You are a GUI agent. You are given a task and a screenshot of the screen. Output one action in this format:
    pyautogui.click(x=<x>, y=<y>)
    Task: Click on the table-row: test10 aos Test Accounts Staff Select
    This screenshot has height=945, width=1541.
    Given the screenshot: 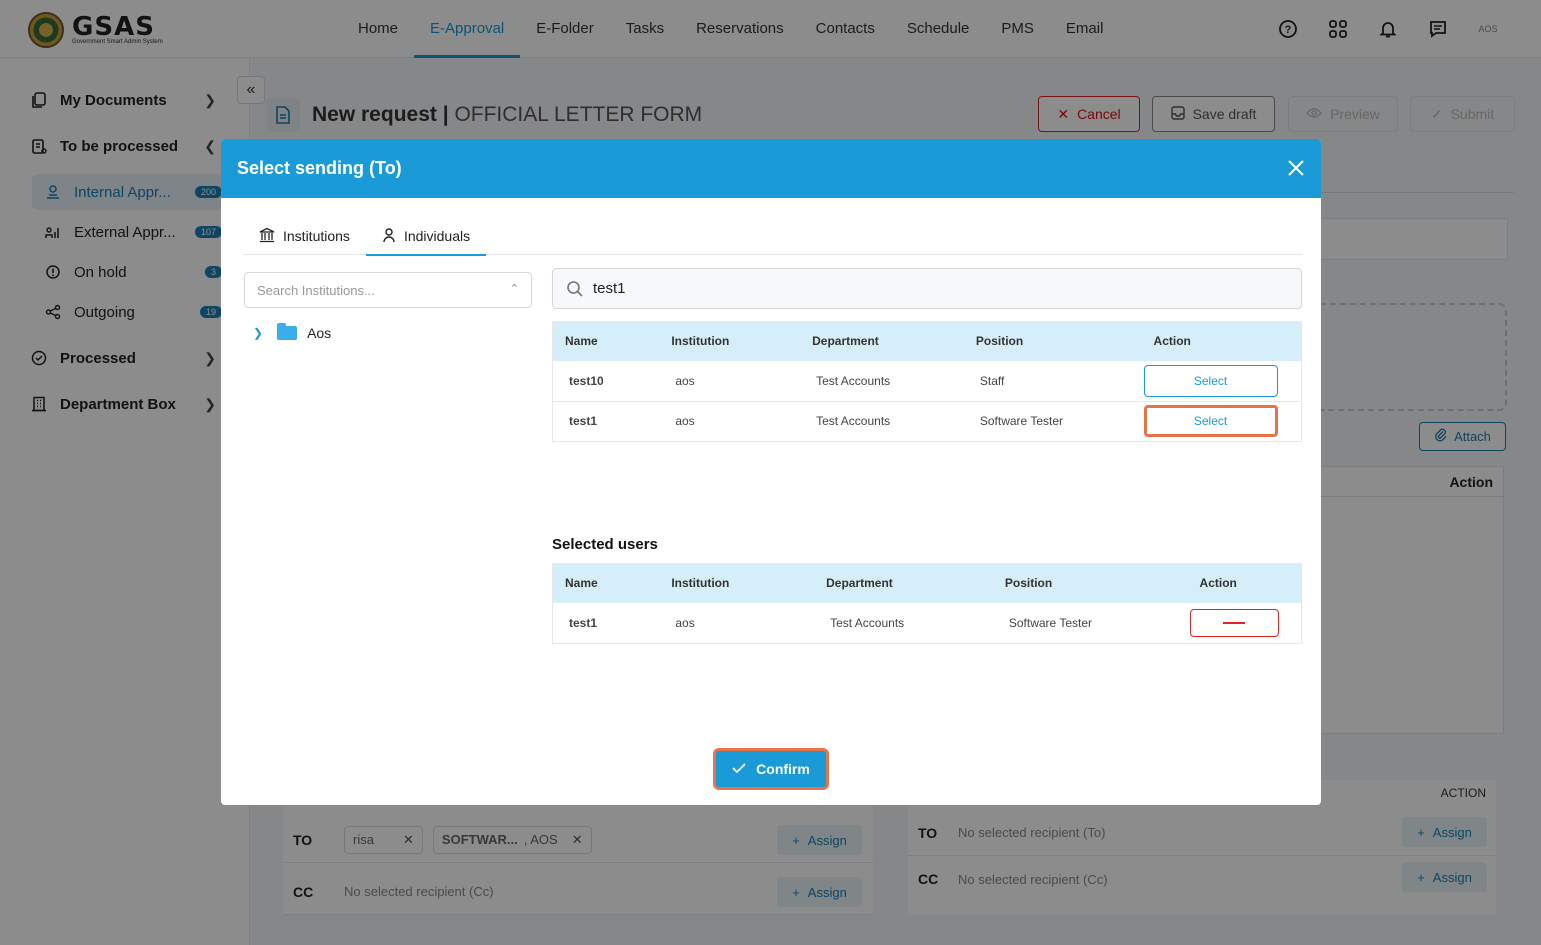 What is the action you would take?
    pyautogui.click(x=927, y=381)
    